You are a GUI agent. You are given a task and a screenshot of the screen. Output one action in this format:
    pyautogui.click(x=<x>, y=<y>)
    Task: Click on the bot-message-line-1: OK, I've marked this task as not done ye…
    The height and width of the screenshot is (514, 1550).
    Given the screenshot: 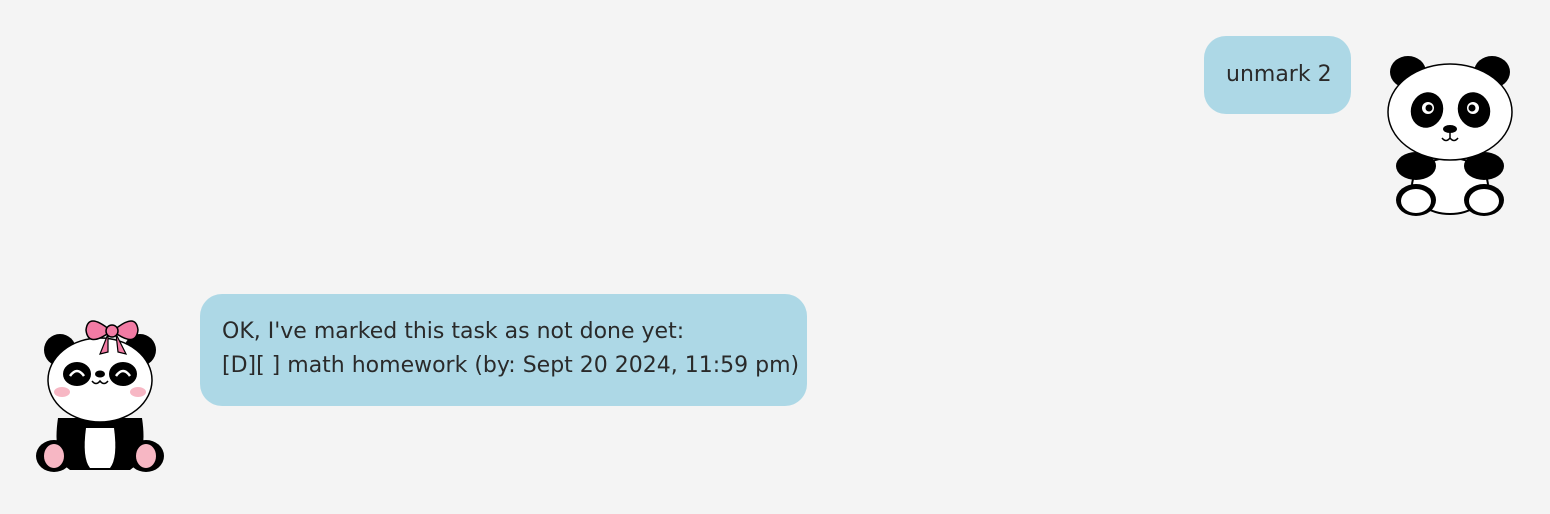 What is the action you would take?
    pyautogui.click(x=453, y=331)
    